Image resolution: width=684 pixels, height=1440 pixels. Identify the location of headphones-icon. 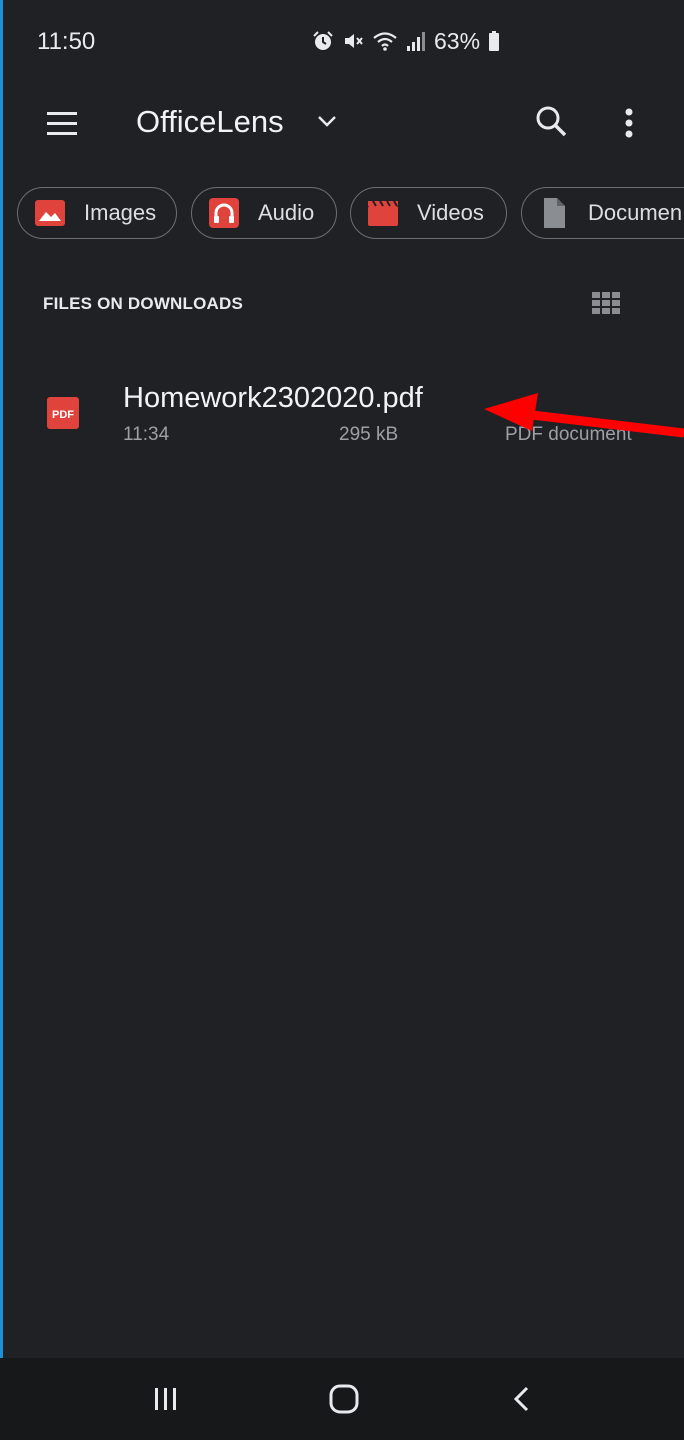
(224, 213).